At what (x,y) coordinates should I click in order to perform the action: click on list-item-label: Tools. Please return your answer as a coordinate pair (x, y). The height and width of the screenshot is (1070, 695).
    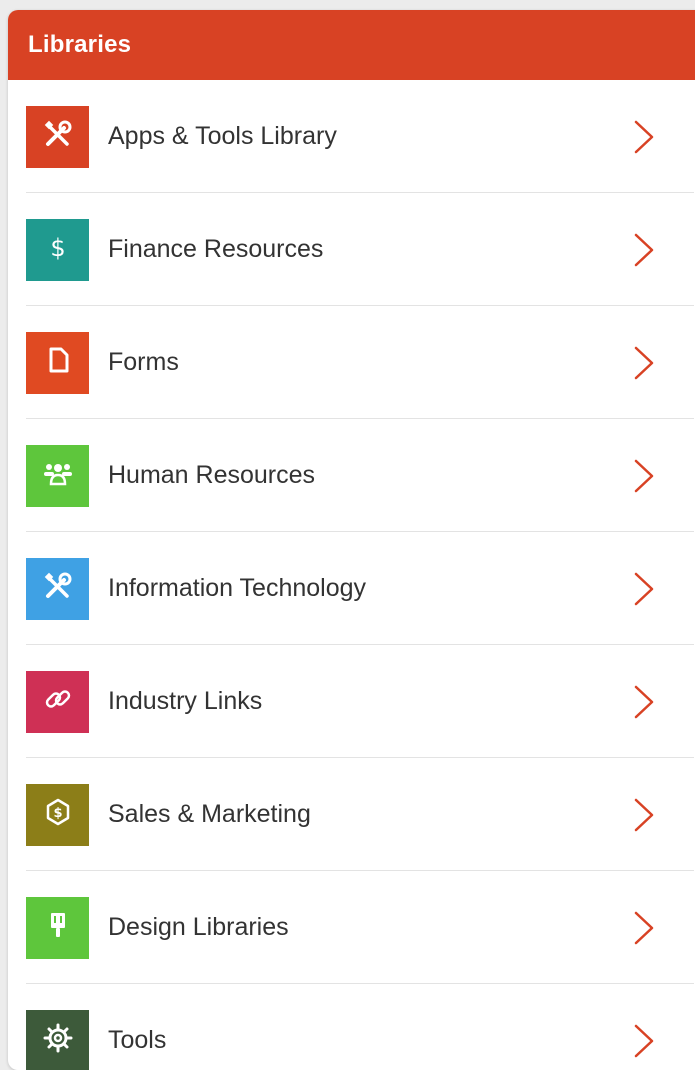
    Looking at the image, I should click on (137, 1040).